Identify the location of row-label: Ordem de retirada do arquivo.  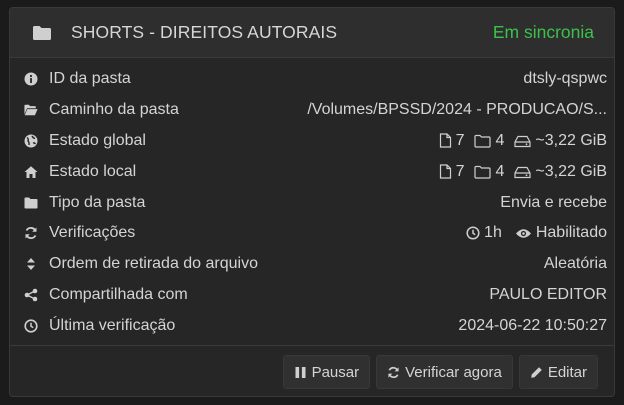
(153, 264).